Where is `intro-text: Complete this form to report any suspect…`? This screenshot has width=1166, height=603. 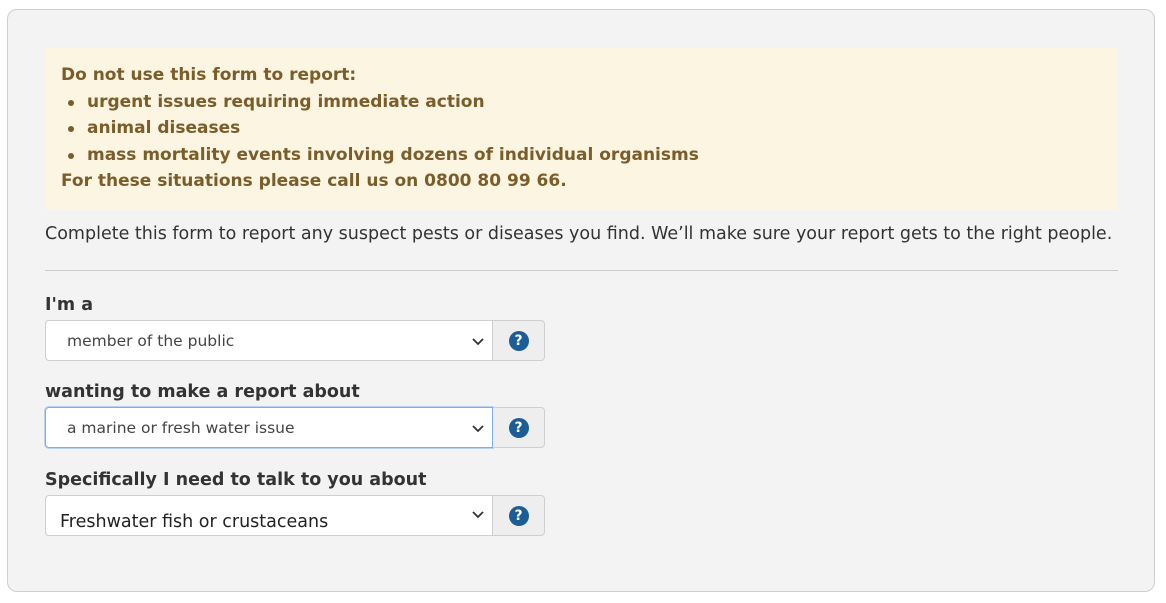 intro-text: Complete this form to report any suspect… is located at coordinates (579, 234).